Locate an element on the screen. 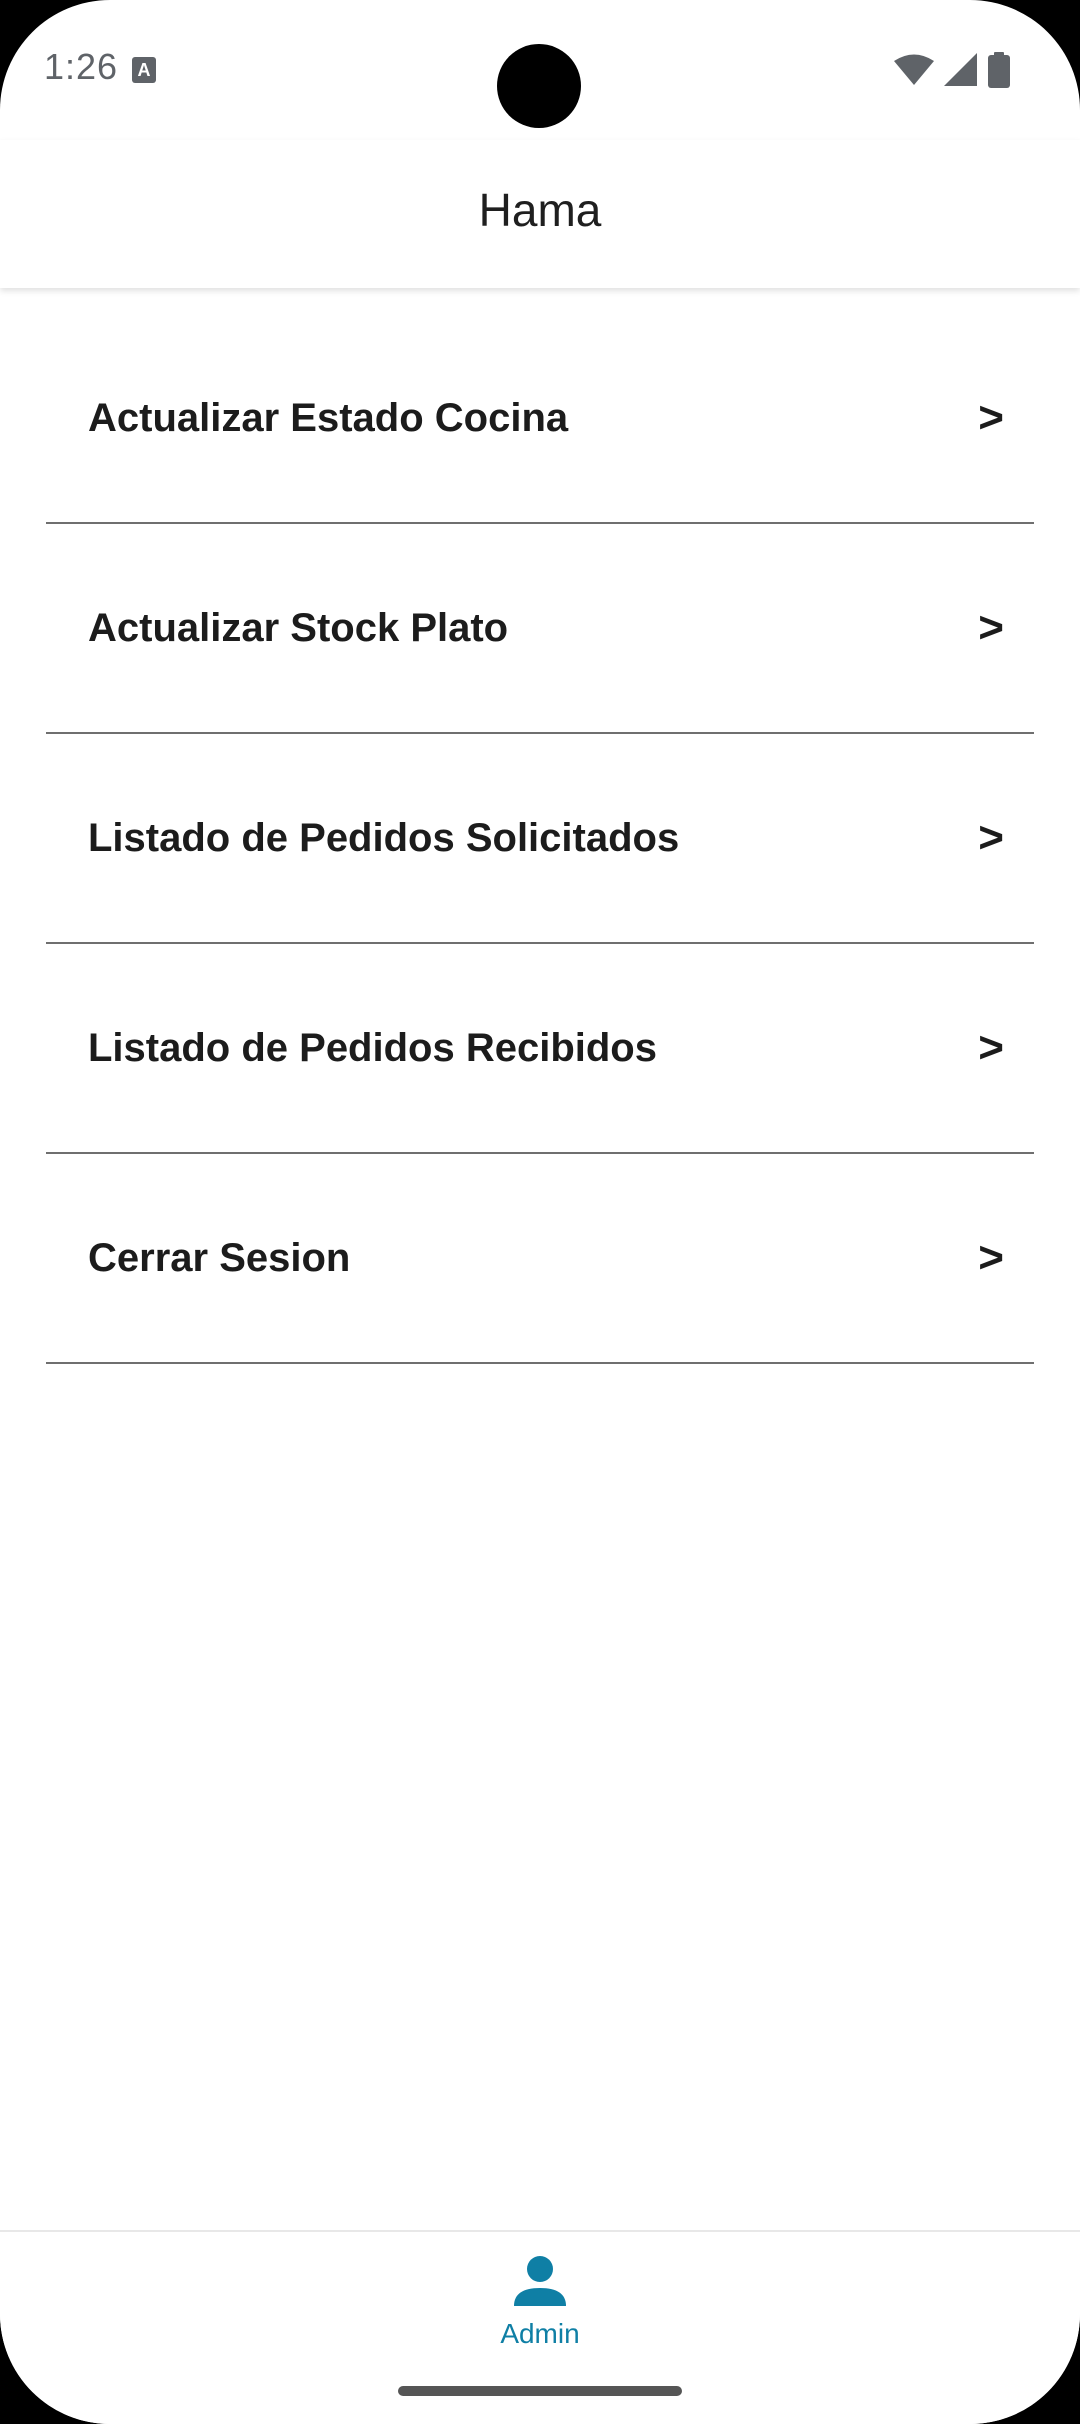  status-time: 1:26 is located at coordinates (81, 66).